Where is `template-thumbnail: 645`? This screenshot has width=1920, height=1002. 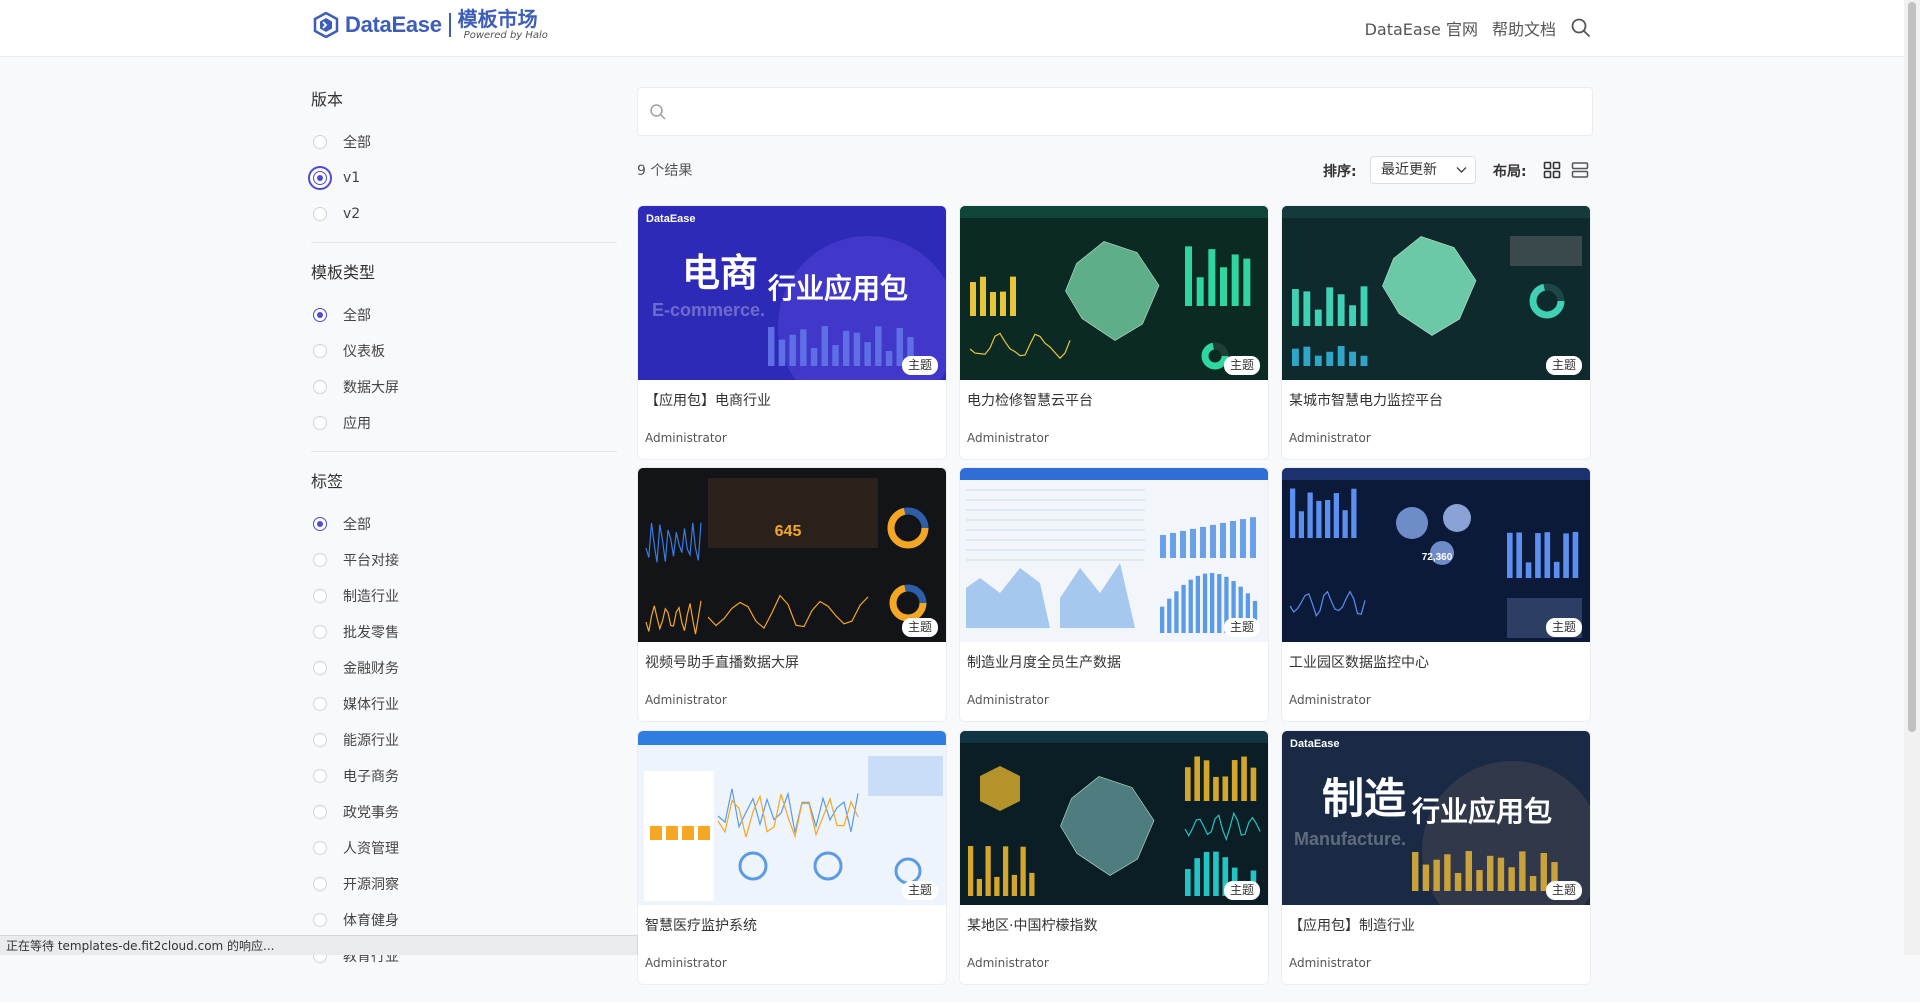 template-thumbnail: 645 is located at coordinates (792, 555).